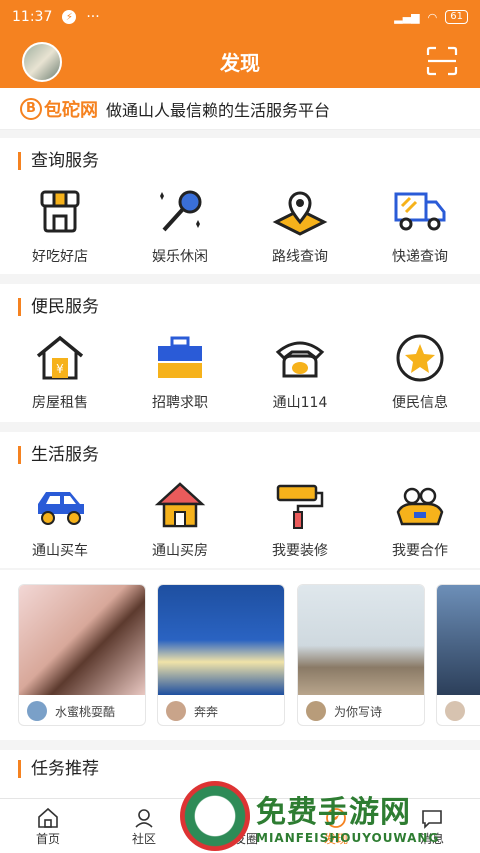  What do you see at coordinates (60, 357) in the screenshot?
I see `house-yen-icon: ¥` at bounding box center [60, 357].